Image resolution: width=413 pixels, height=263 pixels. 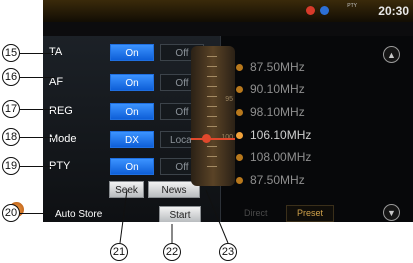 I want to click on callout-22: 22, so click(x=172, y=252).